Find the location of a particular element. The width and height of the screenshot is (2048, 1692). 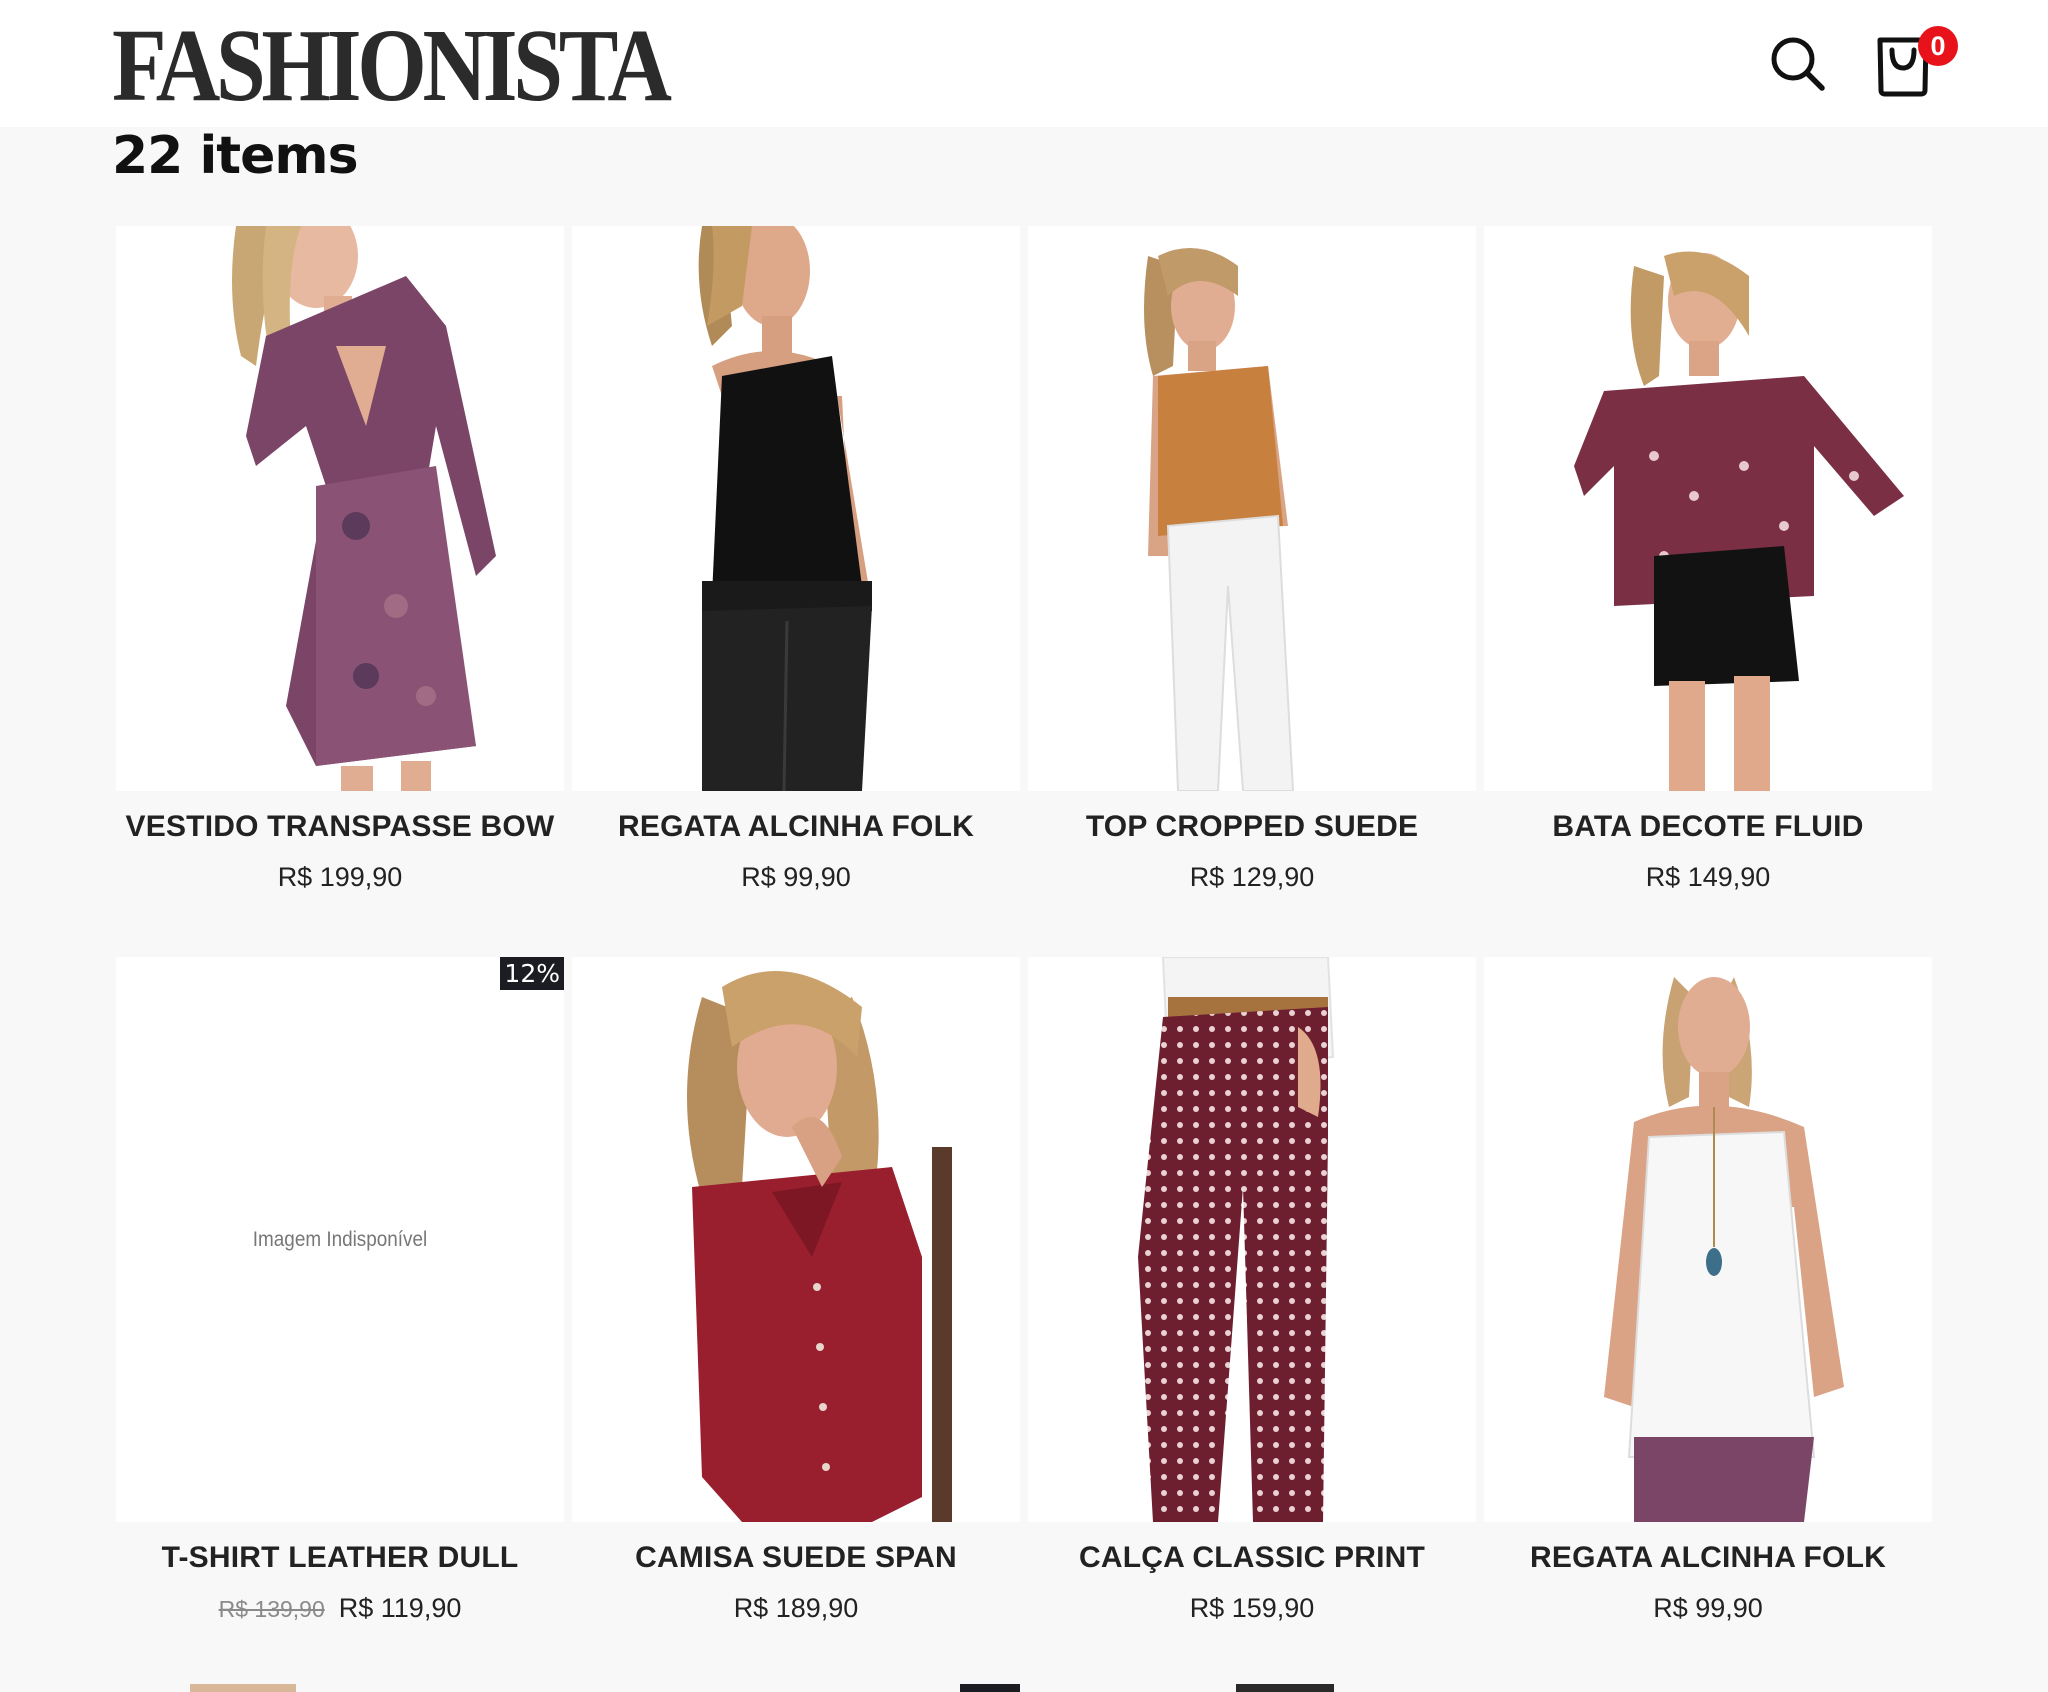

product-name: BATA DECOTE FLUID is located at coordinates (1708, 827).